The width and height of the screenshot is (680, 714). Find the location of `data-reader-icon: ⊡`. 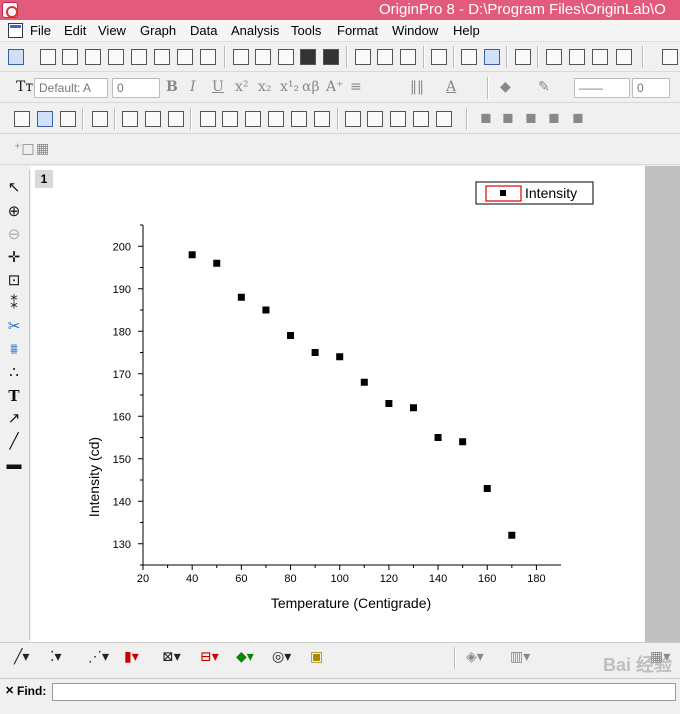

data-reader-icon: ⊡ is located at coordinates (14, 281).